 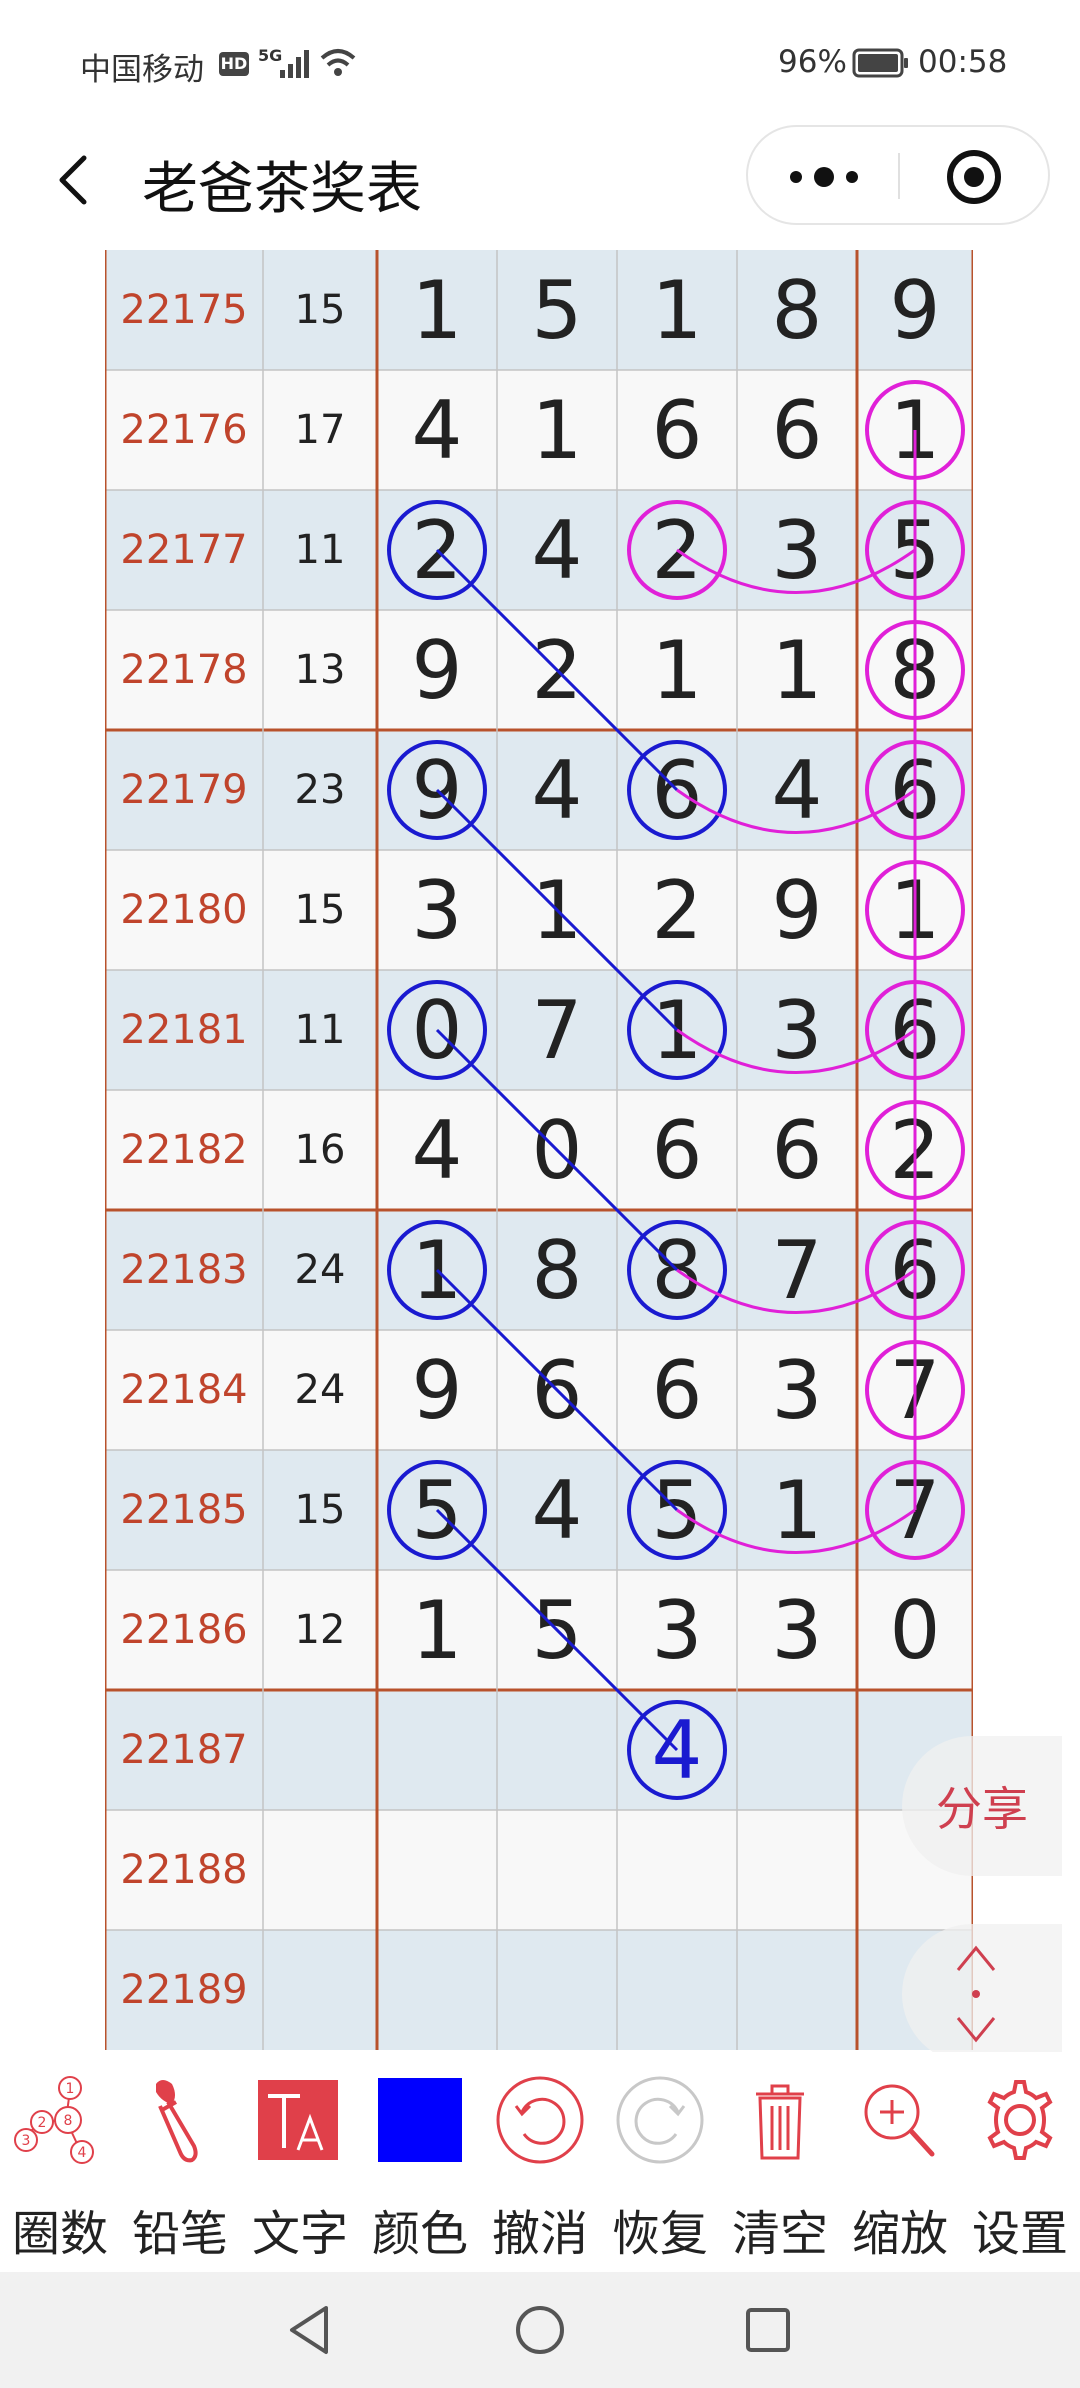 I want to click on tool-text: 文字, so click(x=300, y=2162).